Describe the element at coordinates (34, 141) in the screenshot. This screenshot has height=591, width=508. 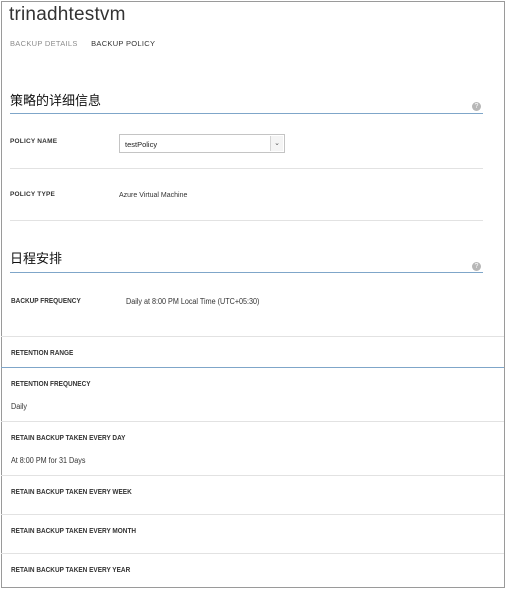
I see `policy-name-label: POLICY NAME` at that location.